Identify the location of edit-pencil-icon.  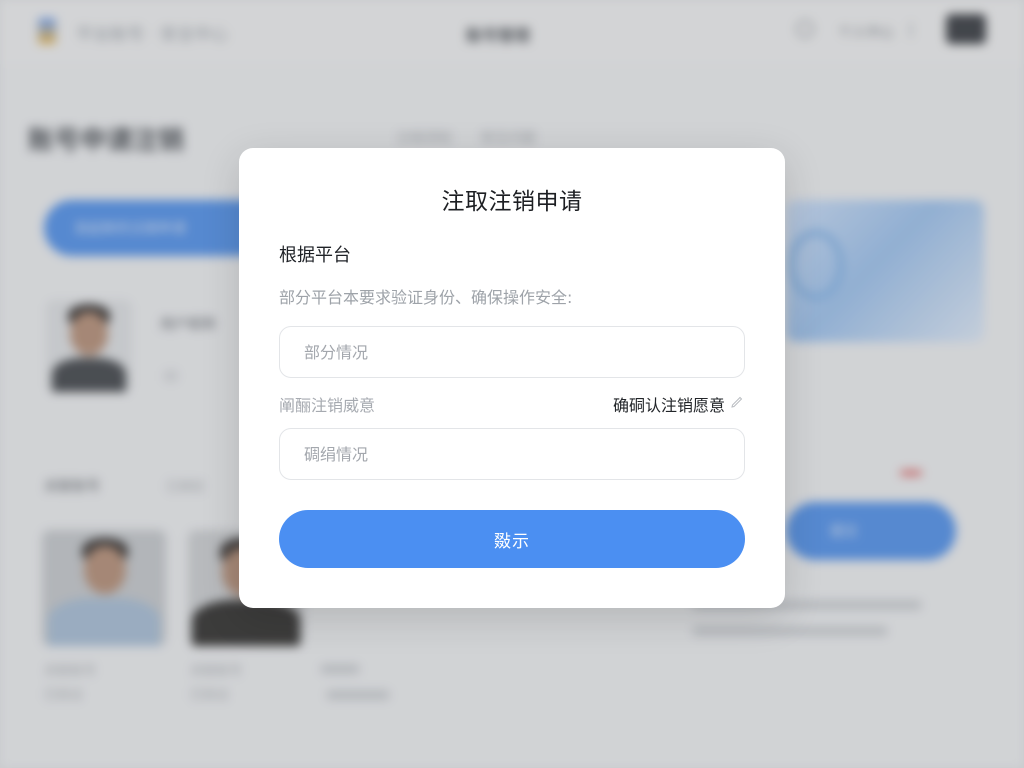
(737, 402).